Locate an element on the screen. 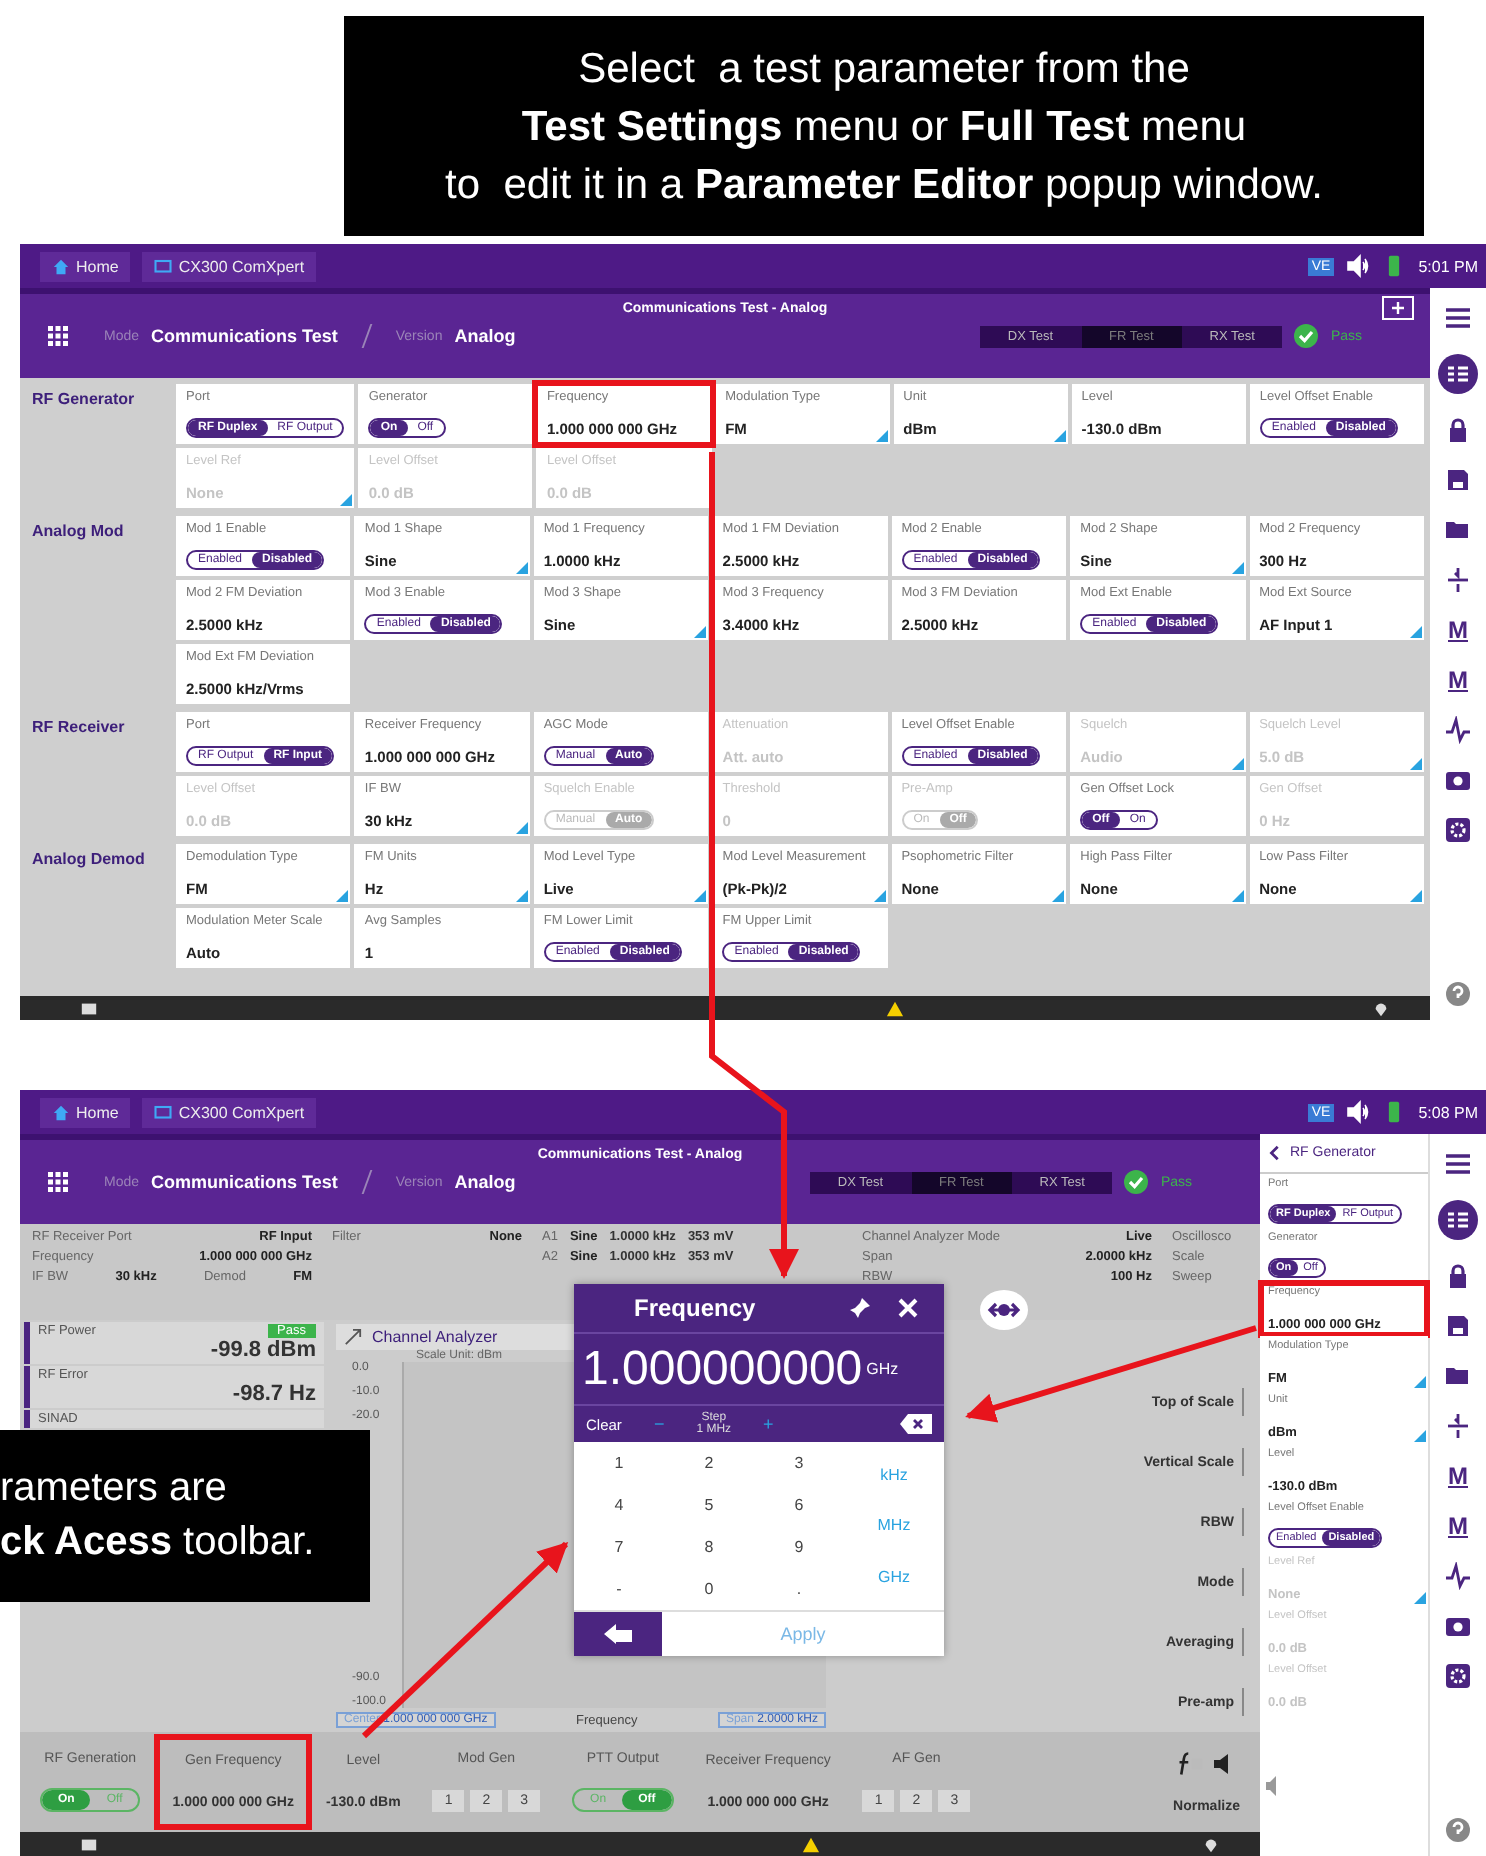 Image resolution: width=1486 pixels, height=1856 pixels. clock-time: 5:08 PM is located at coordinates (1448, 1112).